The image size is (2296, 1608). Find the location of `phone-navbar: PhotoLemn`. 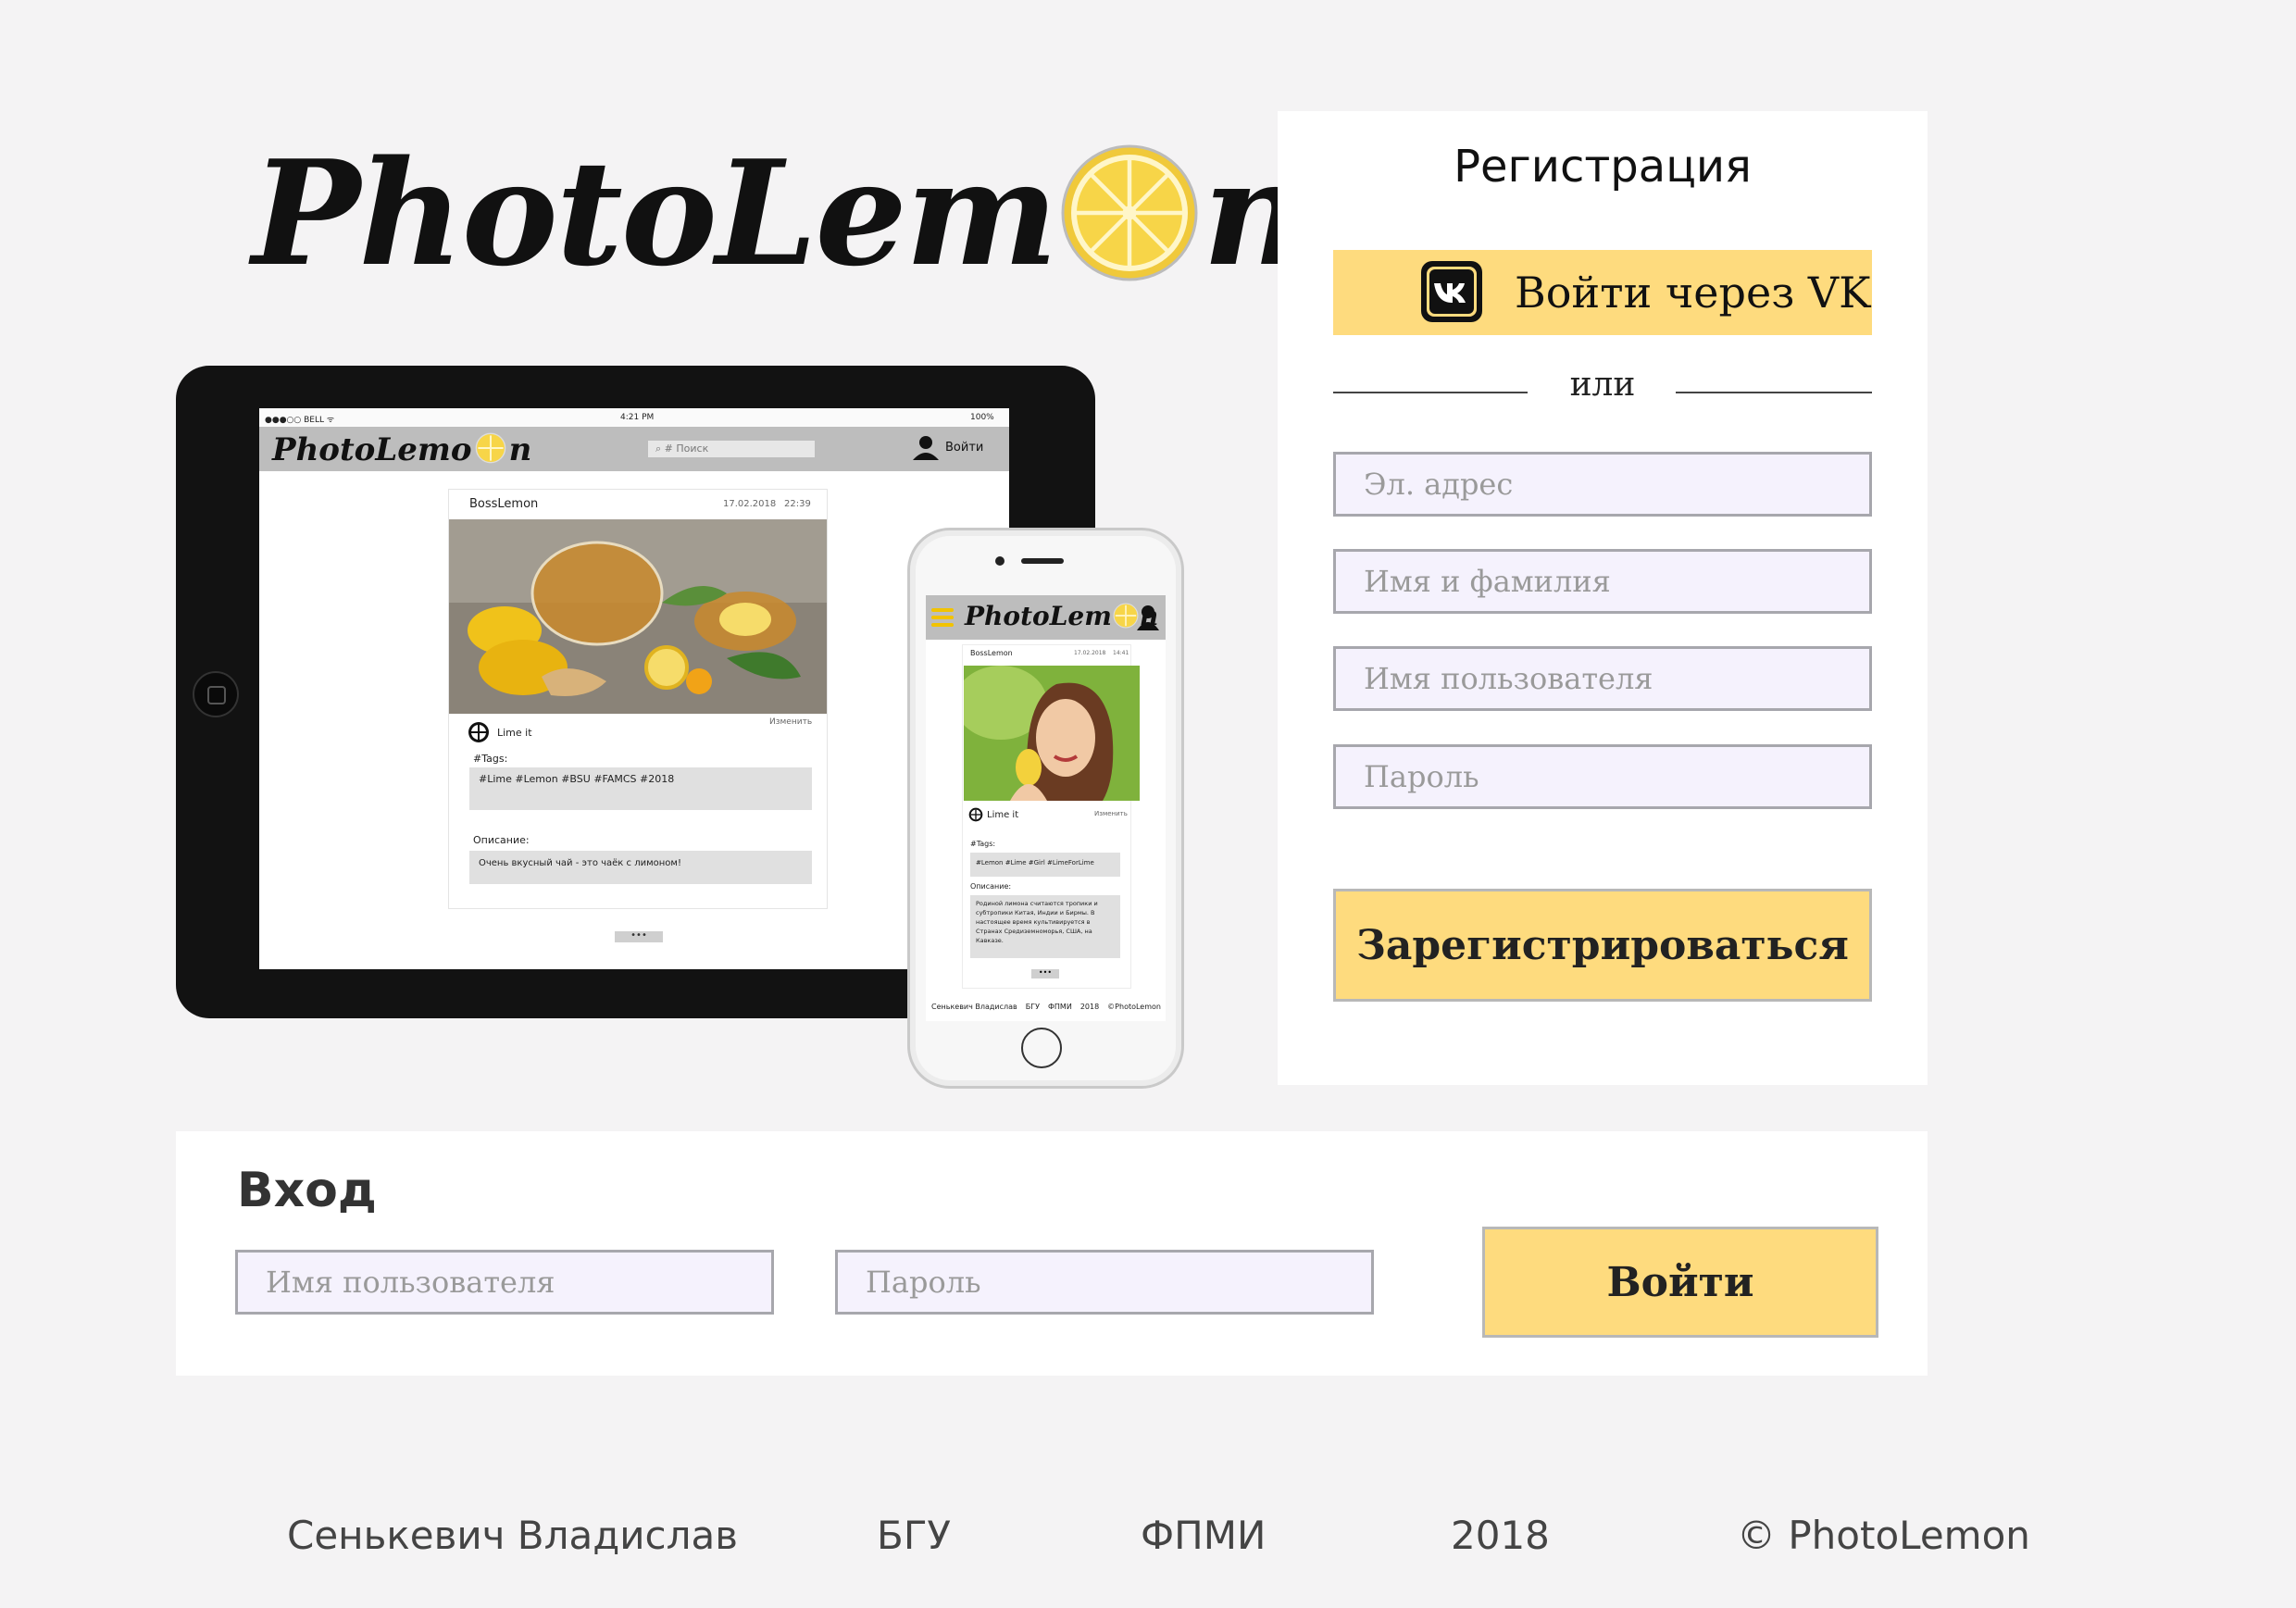

phone-navbar: PhotoLemn is located at coordinates (1046, 617).